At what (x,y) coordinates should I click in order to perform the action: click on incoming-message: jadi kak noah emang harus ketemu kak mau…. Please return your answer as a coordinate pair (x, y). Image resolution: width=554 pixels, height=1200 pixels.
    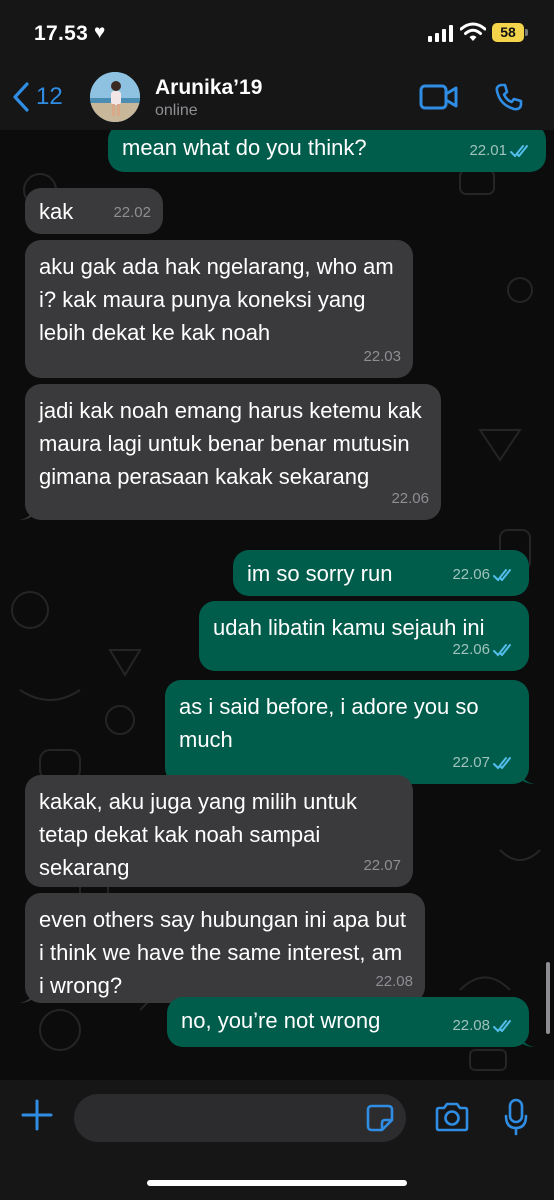
    Looking at the image, I should click on (230, 452).